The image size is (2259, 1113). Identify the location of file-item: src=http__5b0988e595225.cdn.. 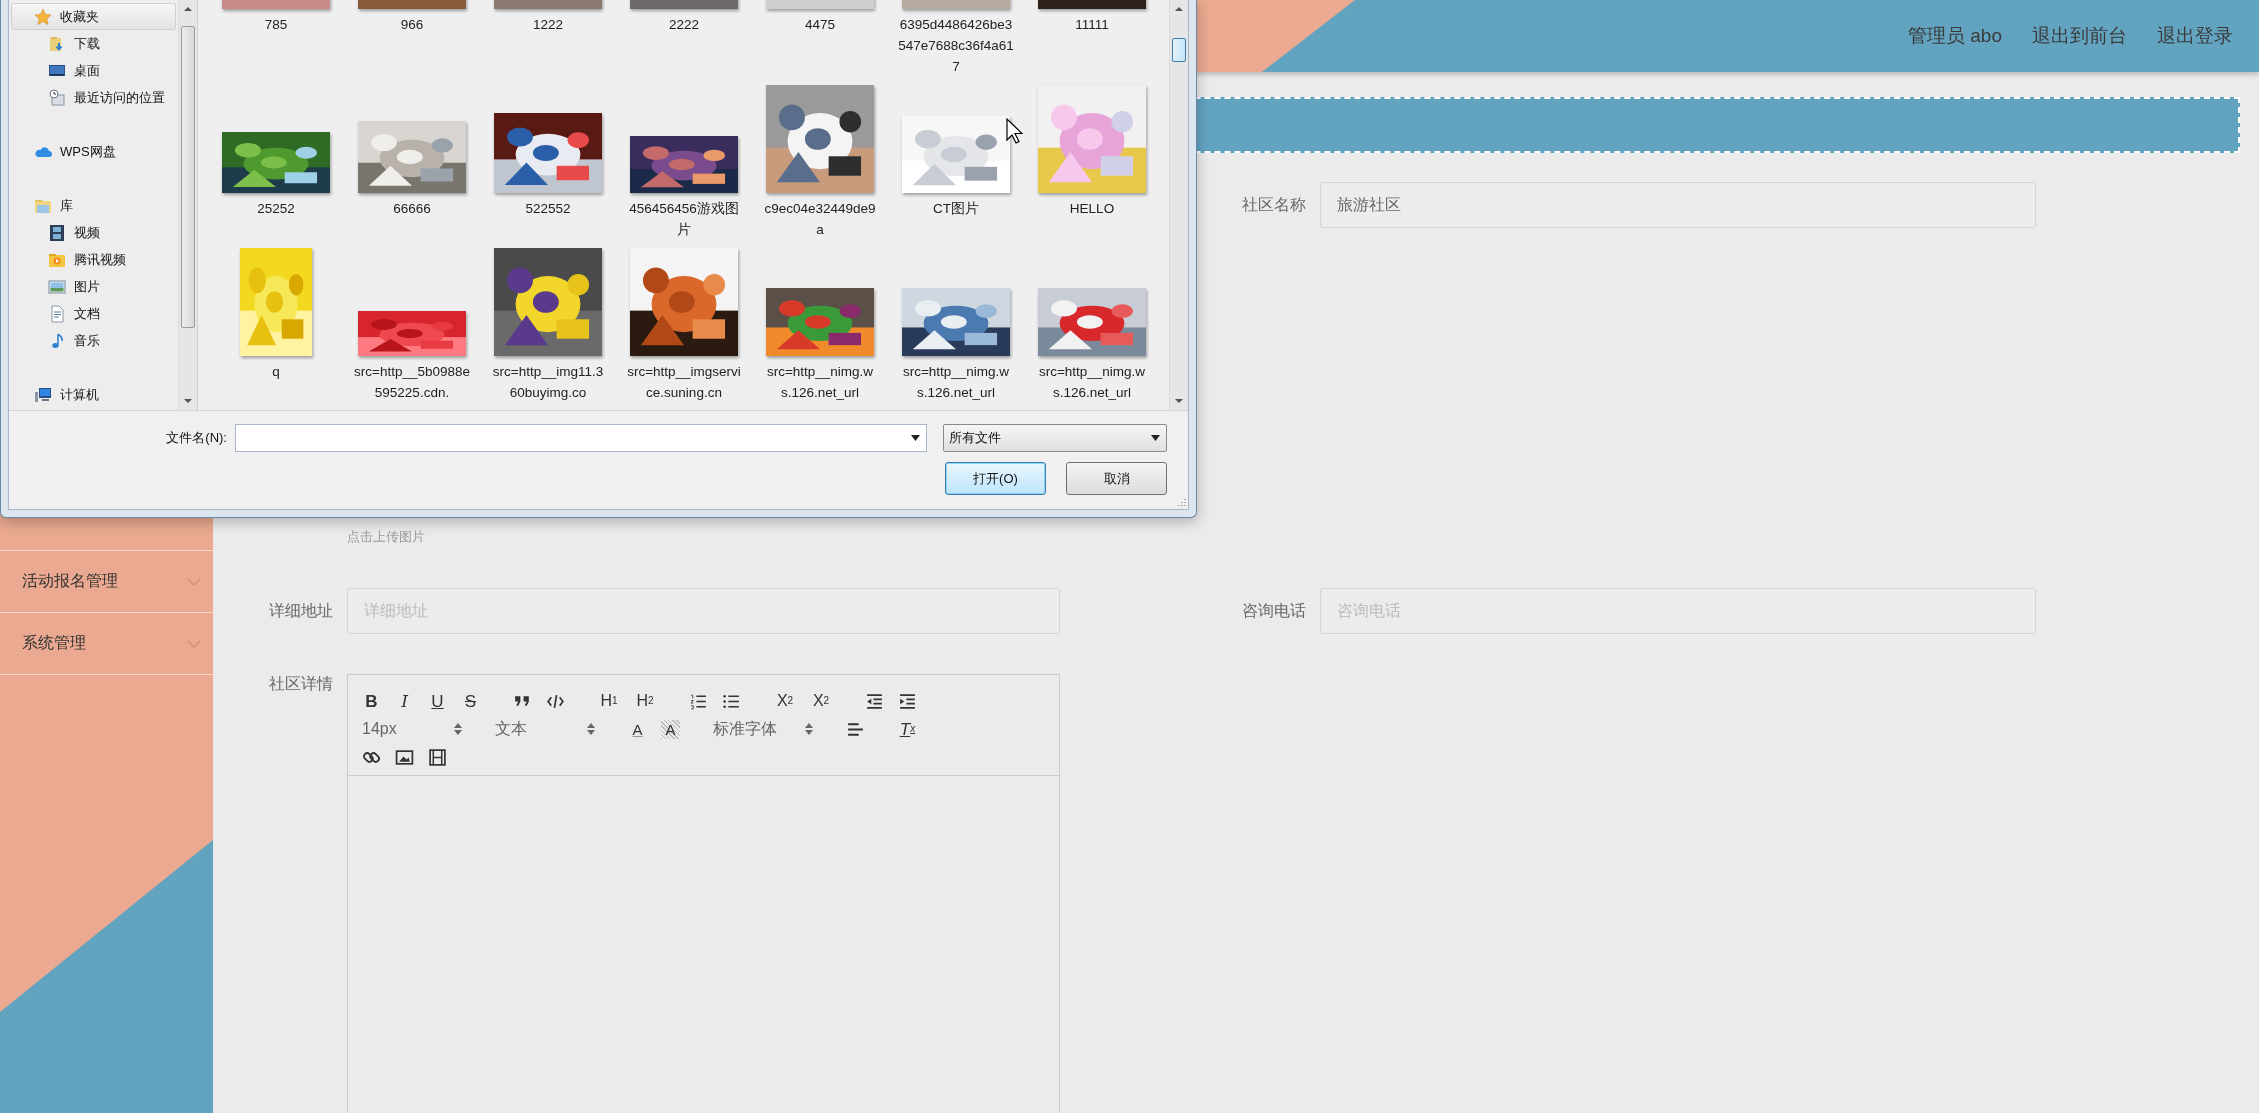
(412, 324).